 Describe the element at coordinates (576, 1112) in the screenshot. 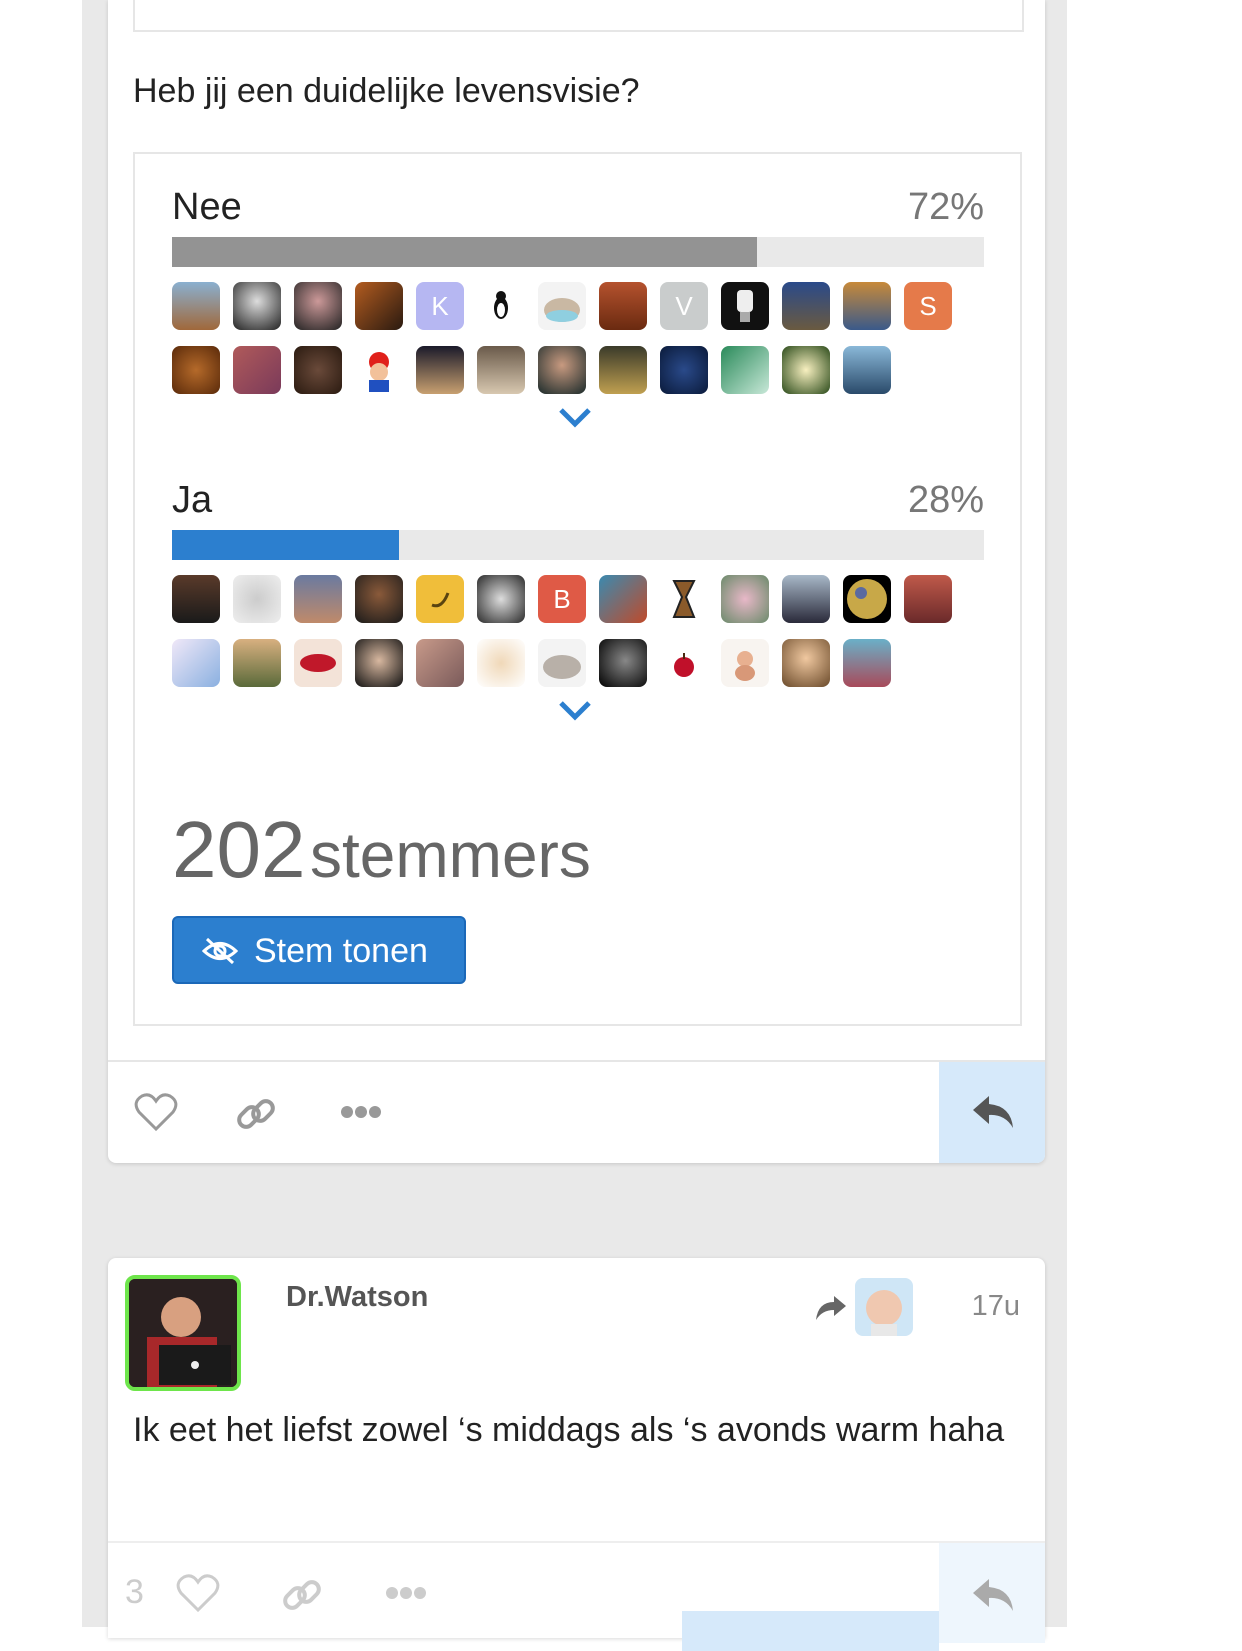

I see `post-actions` at that location.